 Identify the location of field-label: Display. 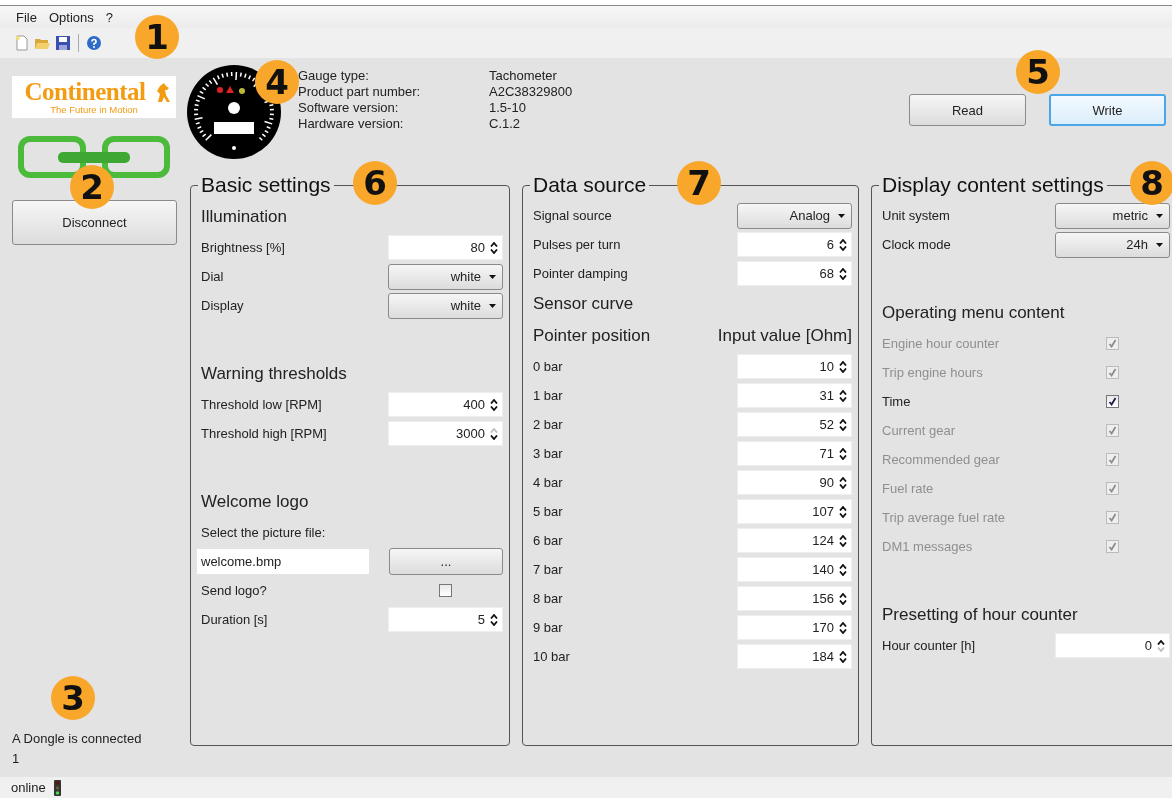
(223, 305).